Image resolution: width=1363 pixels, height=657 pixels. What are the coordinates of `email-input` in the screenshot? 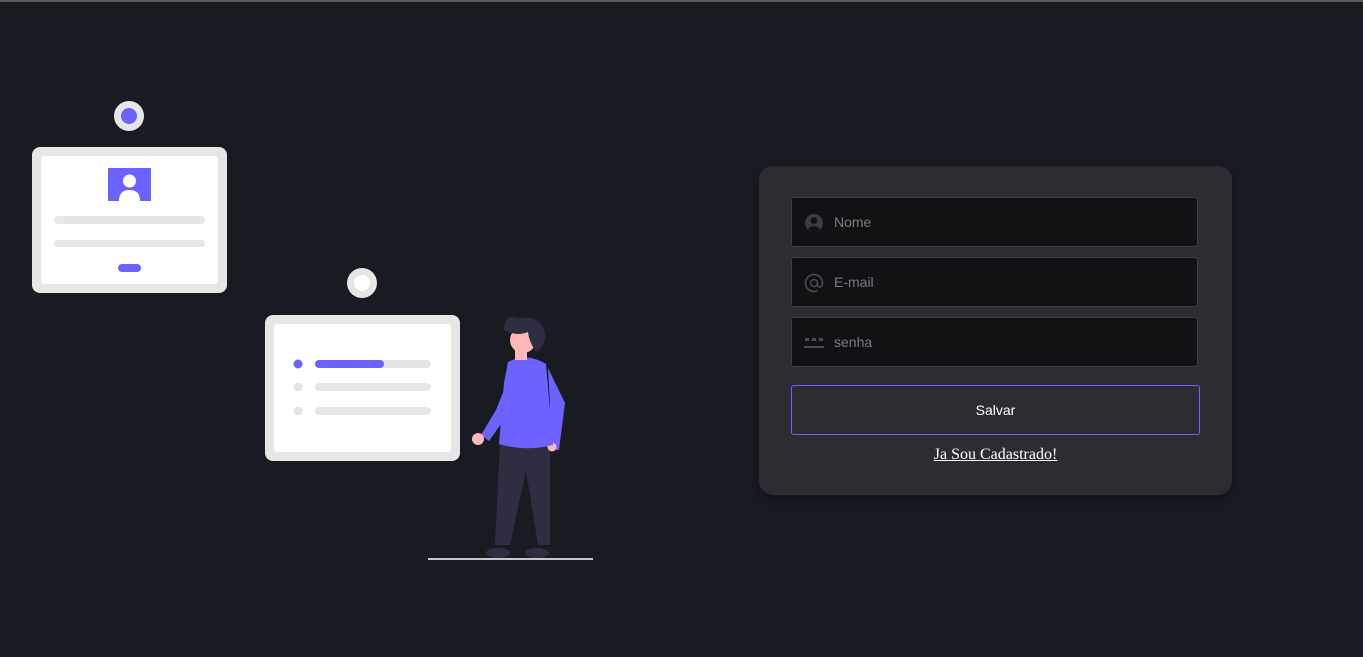 It's located at (1011, 282).